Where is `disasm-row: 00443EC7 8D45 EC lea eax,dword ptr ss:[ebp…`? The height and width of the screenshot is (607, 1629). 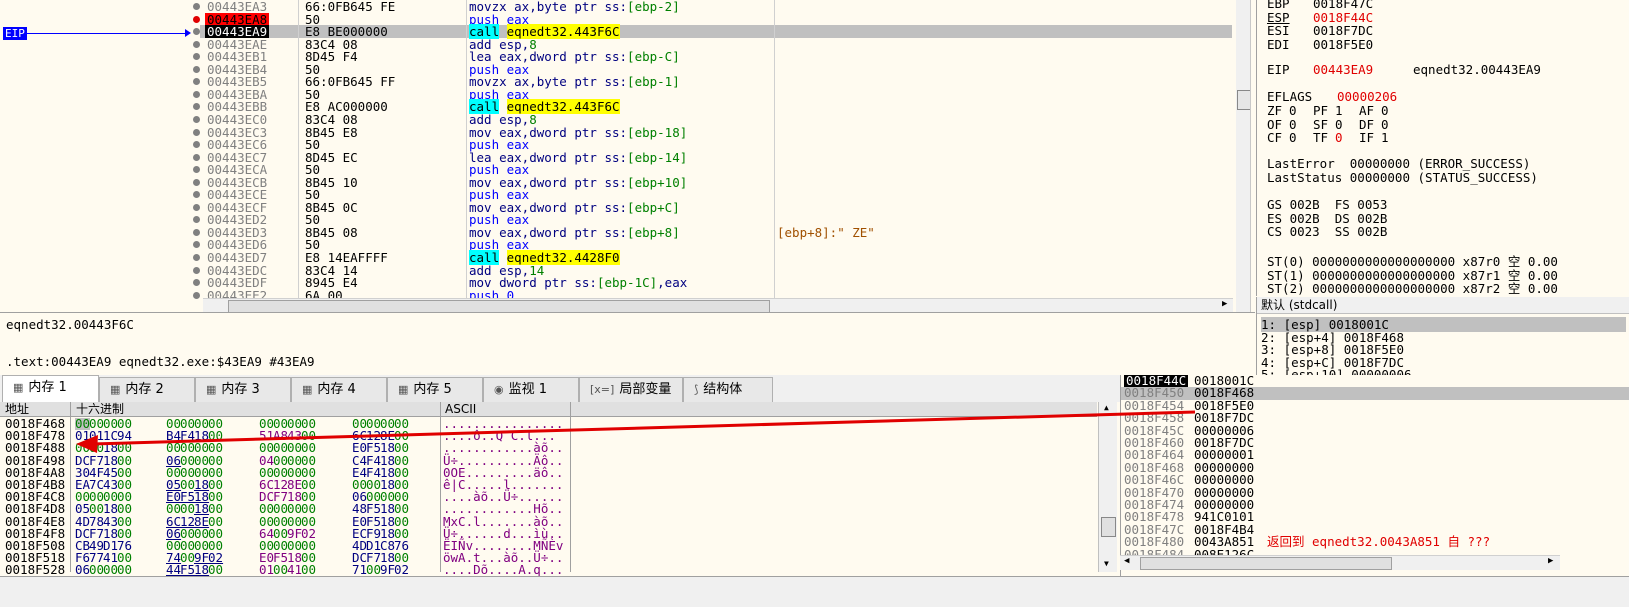
disasm-row: 00443EC7 8D45 EC lea eax,dword ptr ss:[ebp… is located at coordinates (716, 157).